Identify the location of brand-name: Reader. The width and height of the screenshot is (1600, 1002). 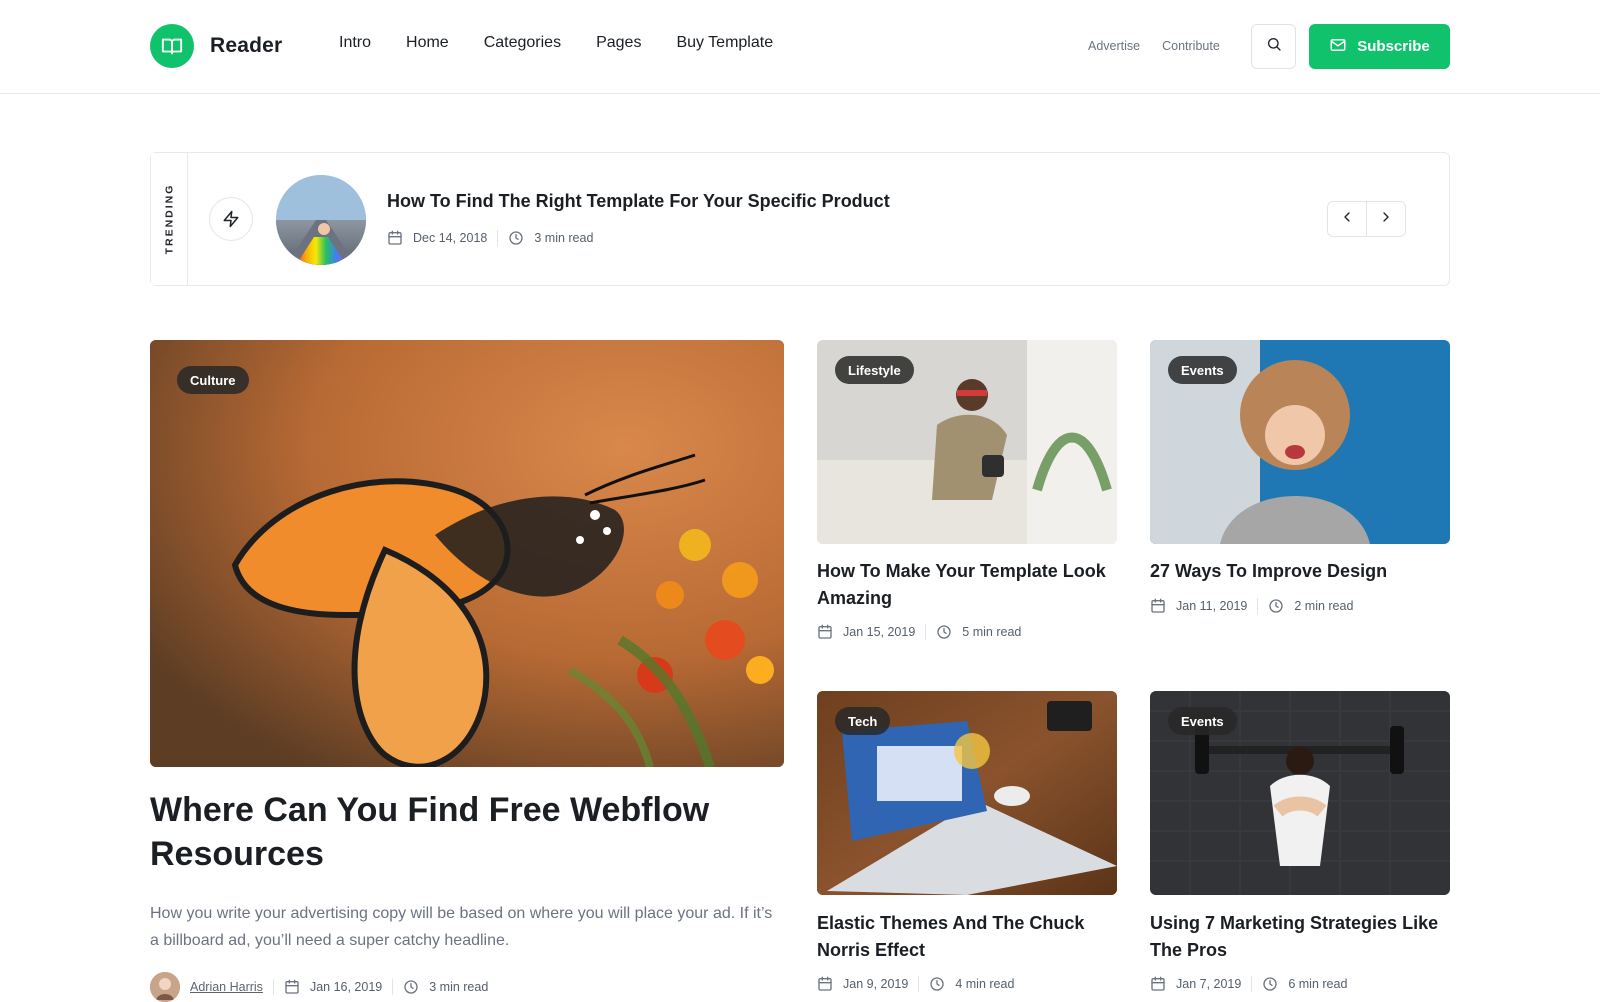
(246, 45).